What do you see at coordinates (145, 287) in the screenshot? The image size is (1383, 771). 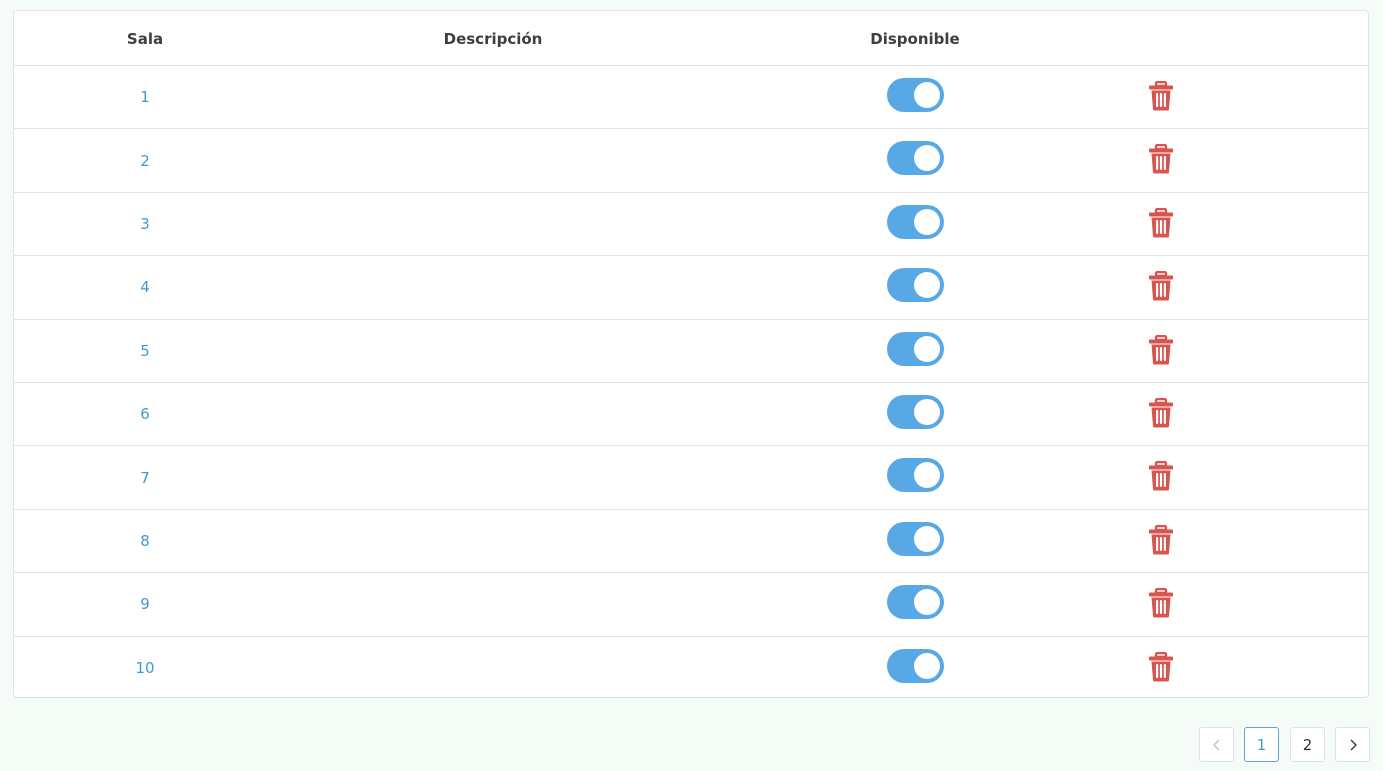 I see `sala-link: 4` at bounding box center [145, 287].